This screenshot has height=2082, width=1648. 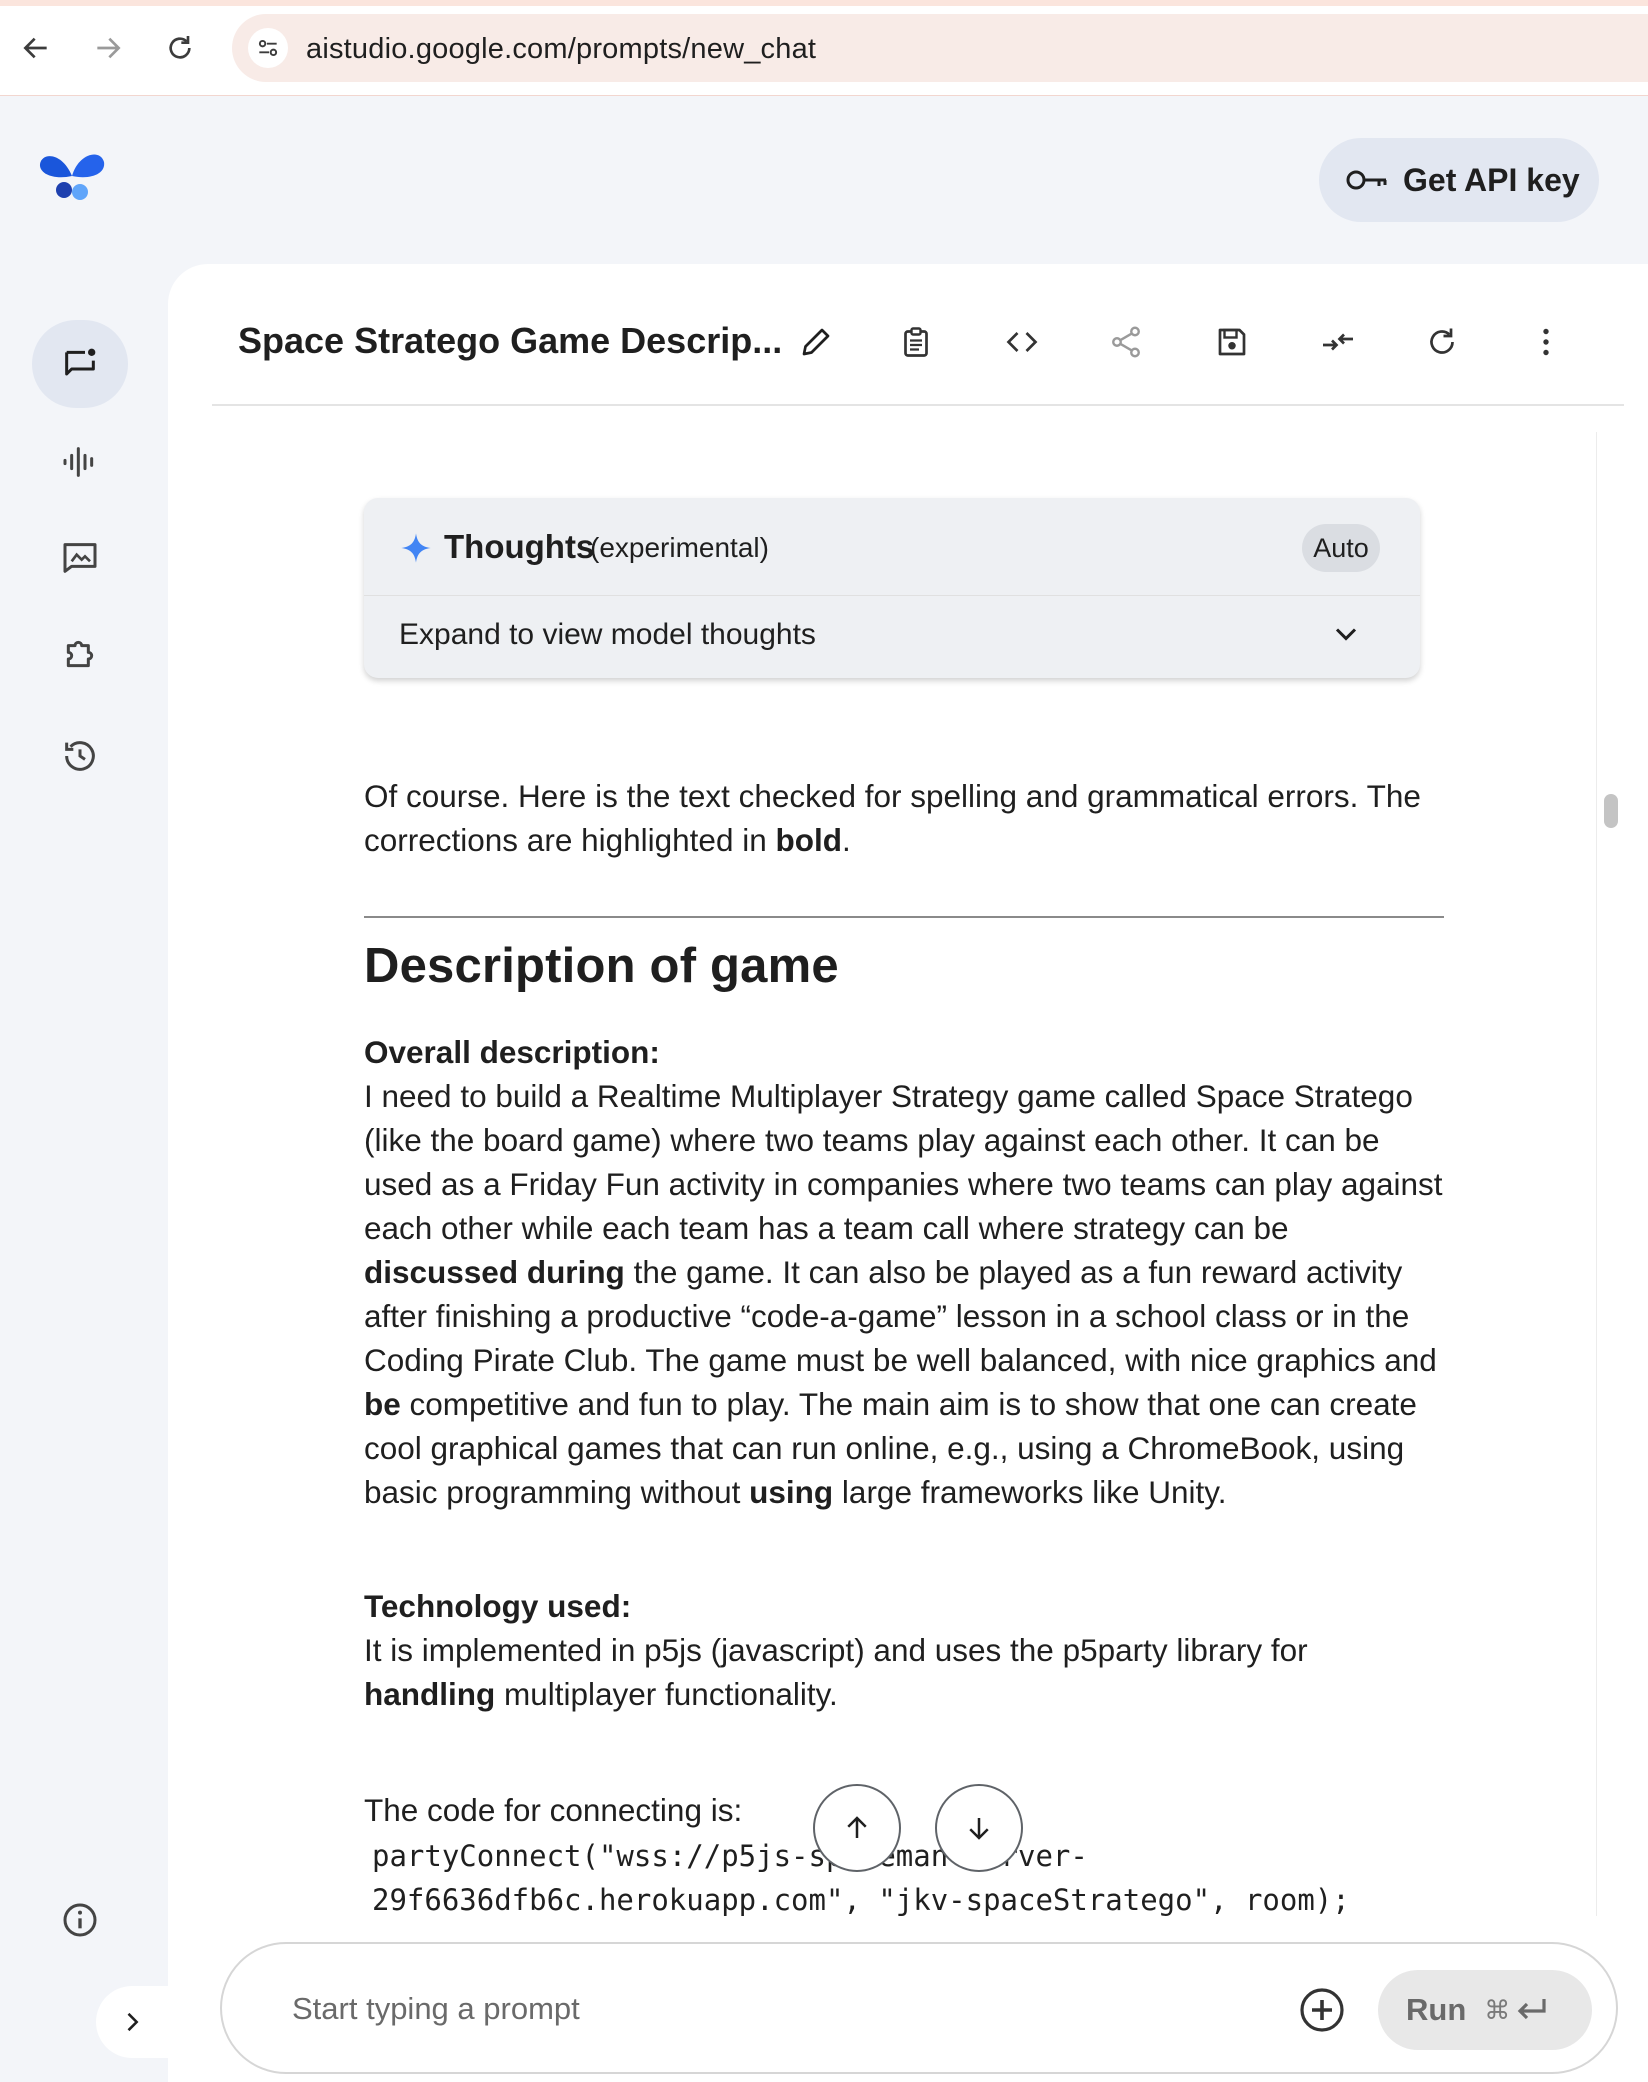 I want to click on add-media-icon, so click(x=1322, y=2010).